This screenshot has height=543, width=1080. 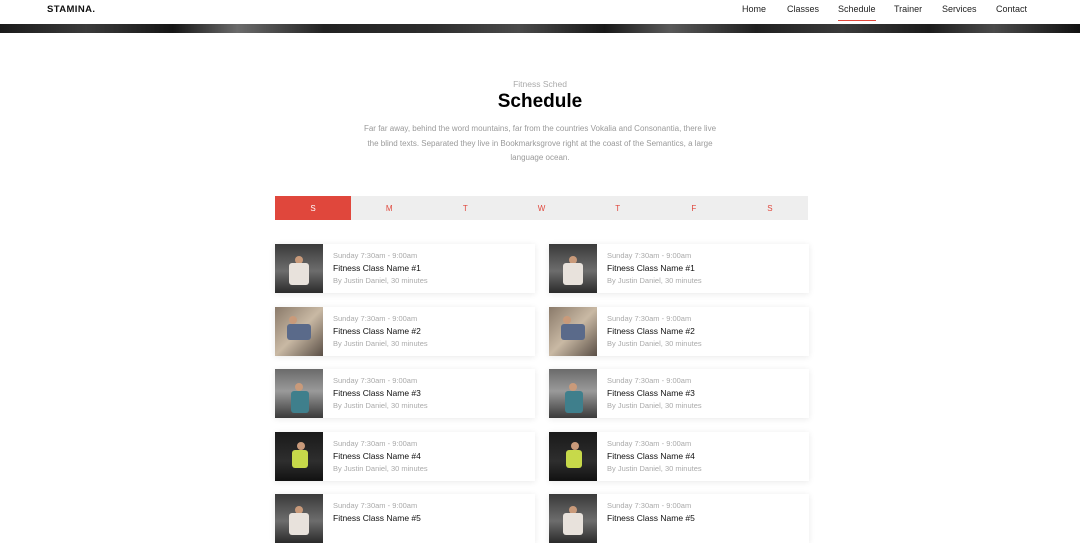 What do you see at coordinates (540, 84) in the screenshot?
I see `section-eyebrow: Fitness Sched` at bounding box center [540, 84].